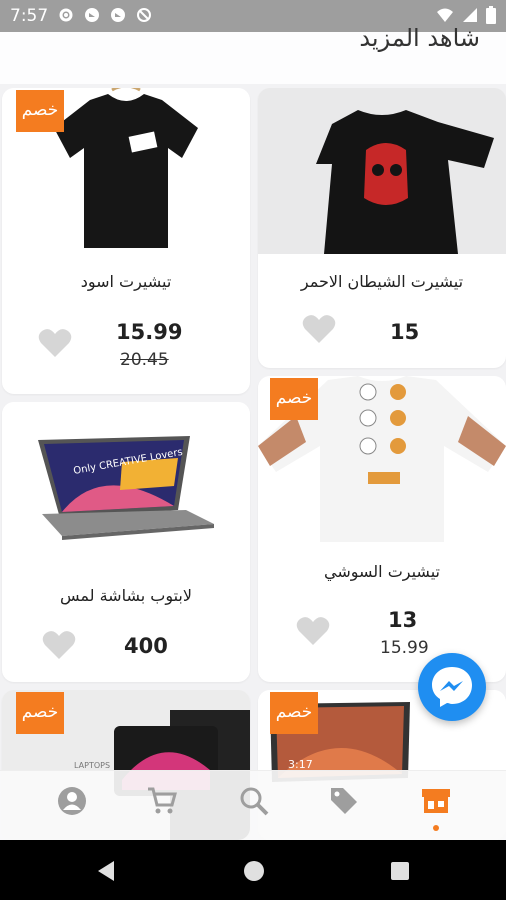 Image resolution: width=506 pixels, height=900 pixels. What do you see at coordinates (144, 360) in the screenshot?
I see `product-old-price: 20.45` at bounding box center [144, 360].